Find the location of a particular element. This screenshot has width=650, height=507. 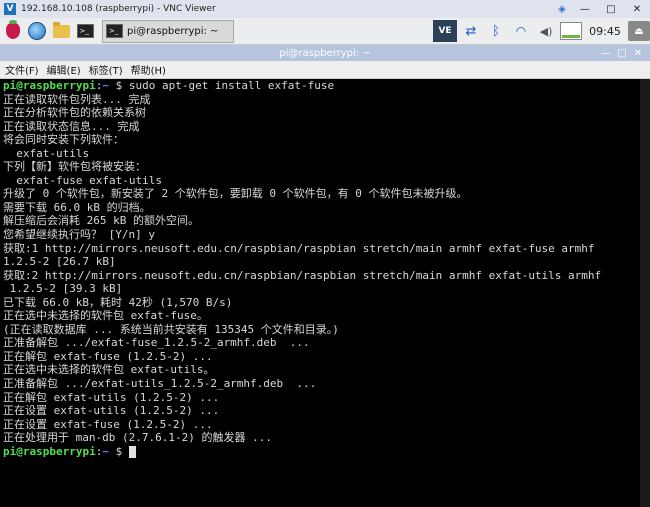

output-text: 1.2.5-2 [26.7 kB] is located at coordinates (59, 262).